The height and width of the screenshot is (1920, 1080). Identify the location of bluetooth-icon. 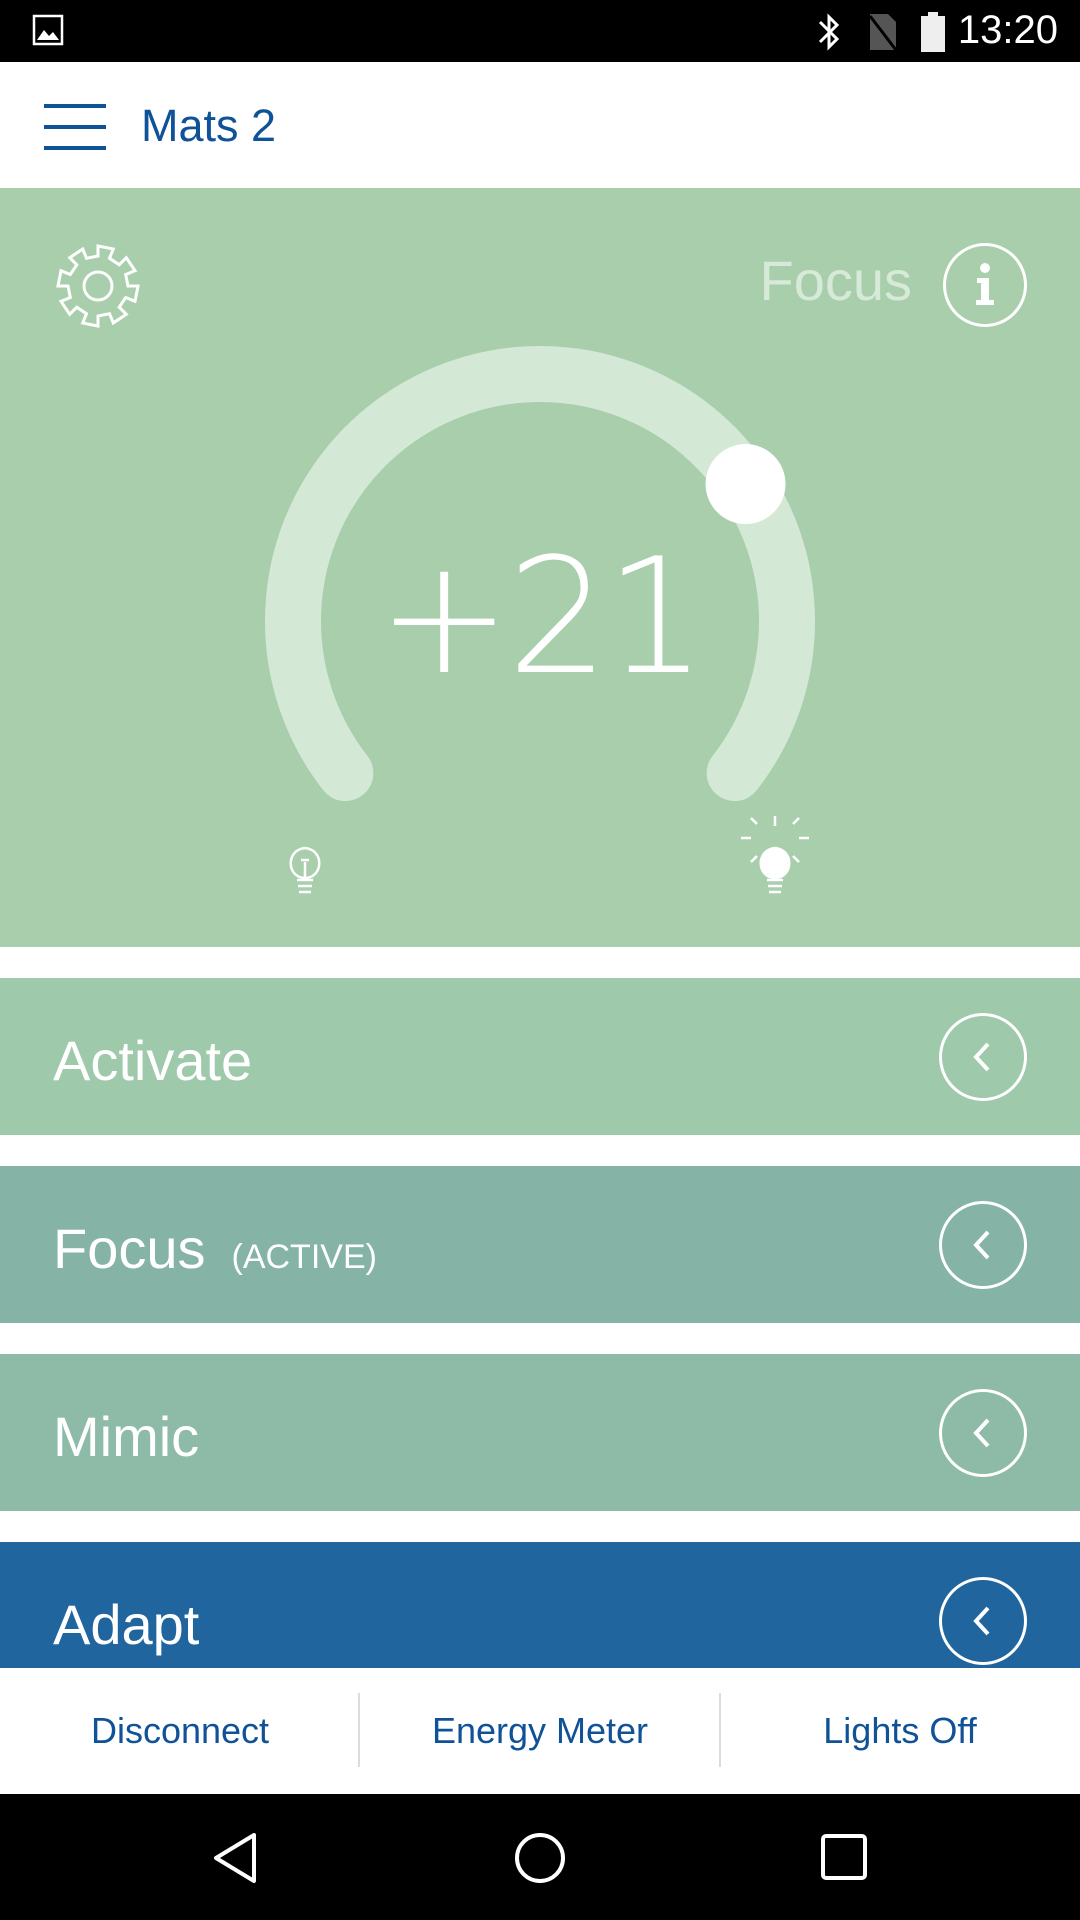
(829, 32).